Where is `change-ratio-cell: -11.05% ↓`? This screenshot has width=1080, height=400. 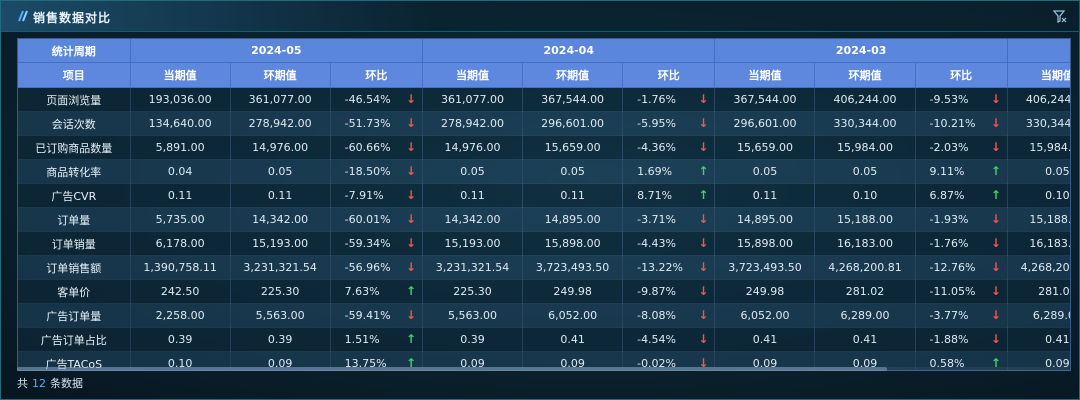
change-ratio-cell: -11.05% ↓ is located at coordinates (961, 291).